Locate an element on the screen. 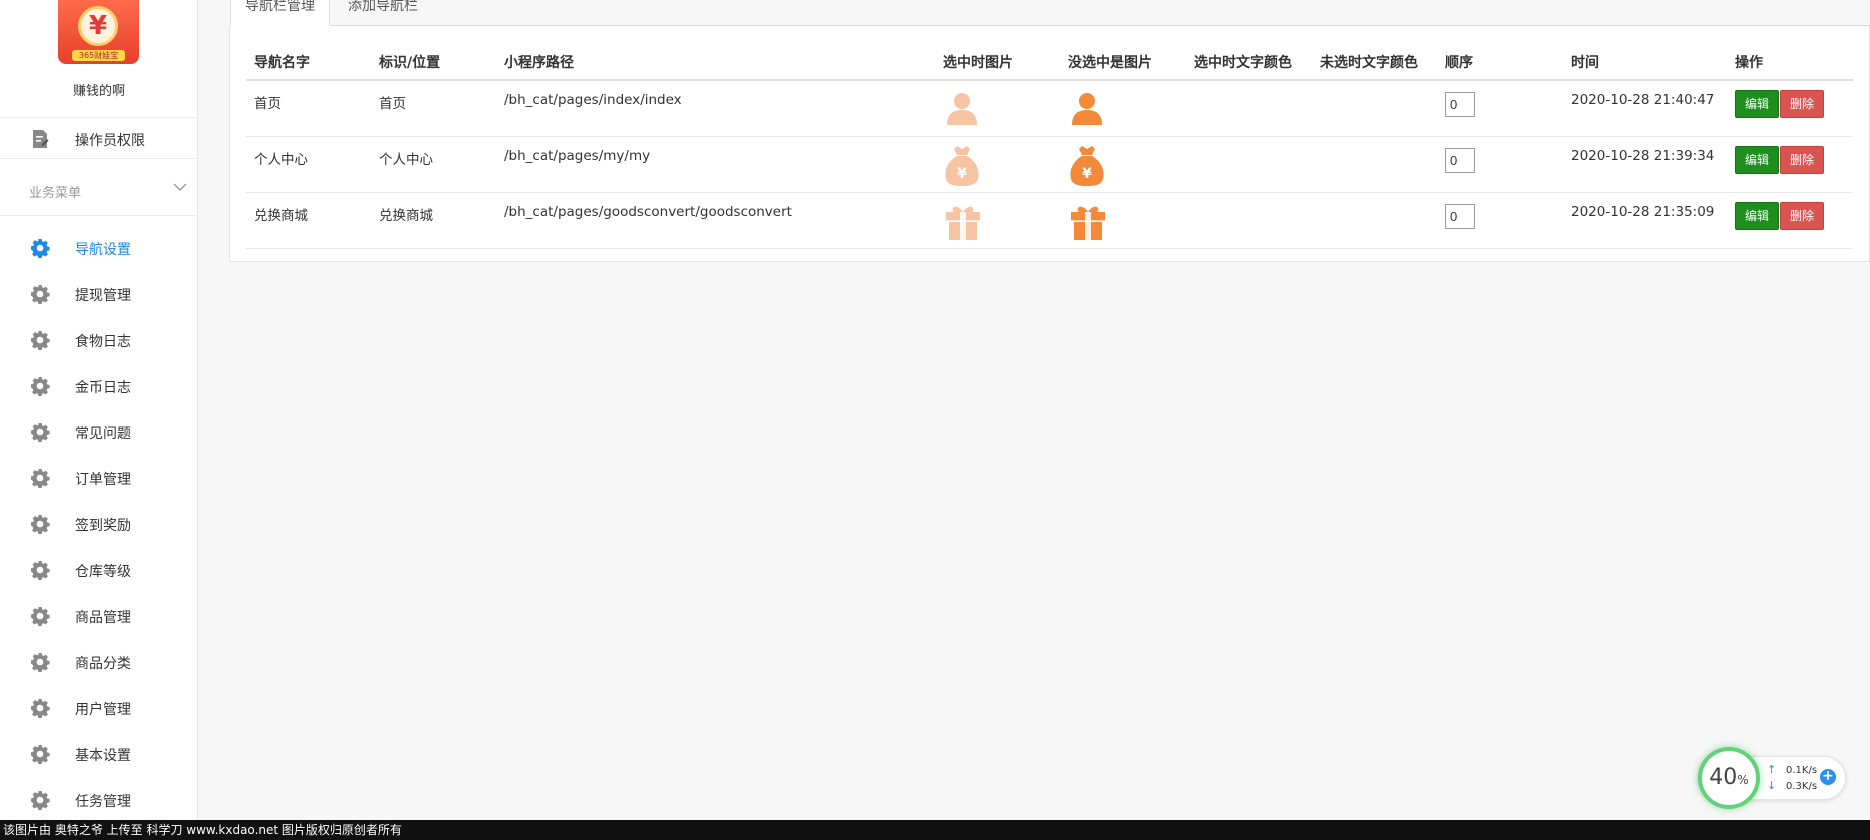 The image size is (1870, 840). sidebar-item-10: 用户管理 is located at coordinates (99, 708).